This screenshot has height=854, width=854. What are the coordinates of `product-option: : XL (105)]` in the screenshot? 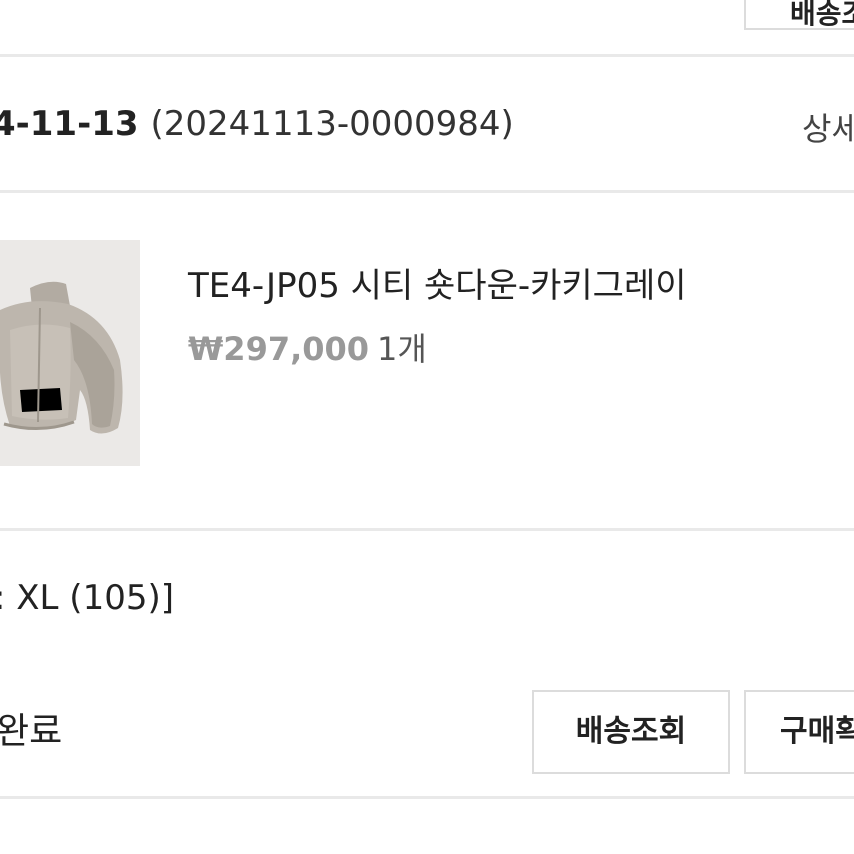 It's located at (87, 598).